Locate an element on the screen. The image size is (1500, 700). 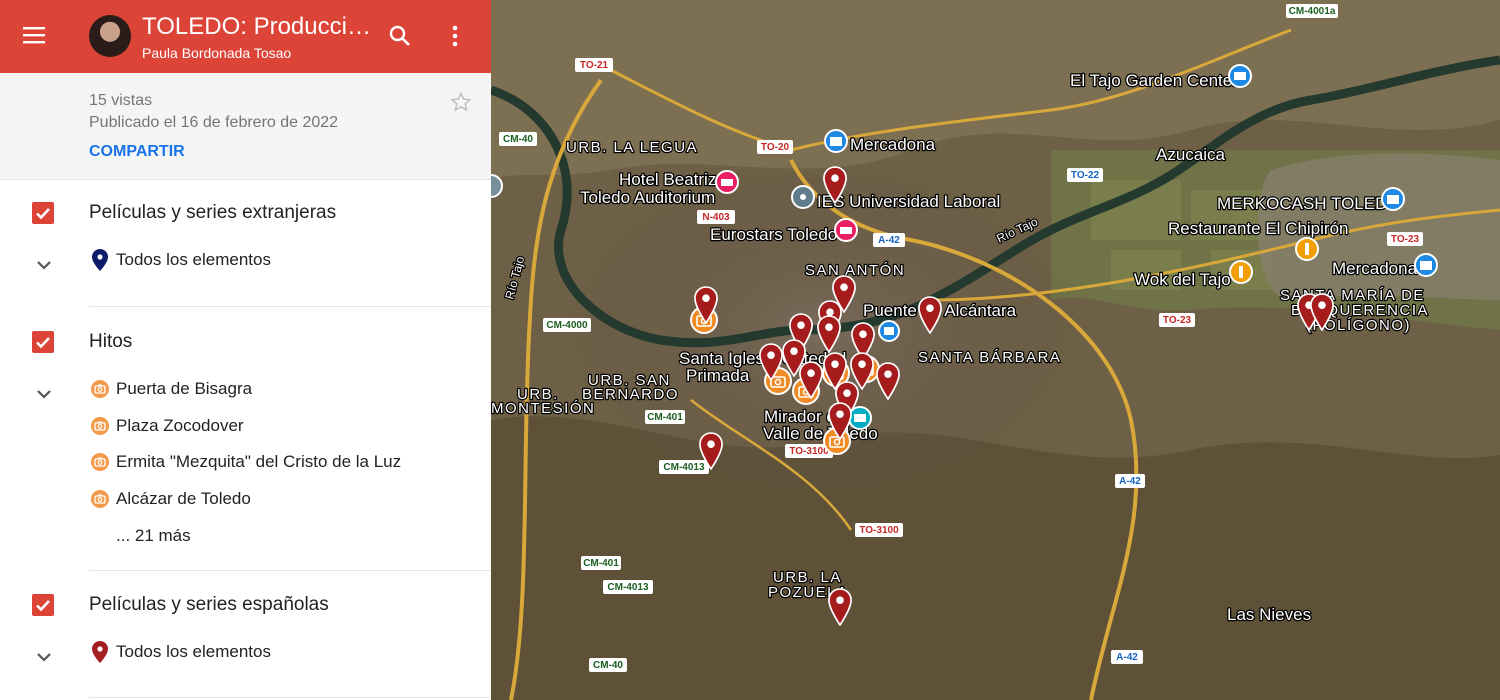
more-items-link: ... 21 más is located at coordinates (153, 536).